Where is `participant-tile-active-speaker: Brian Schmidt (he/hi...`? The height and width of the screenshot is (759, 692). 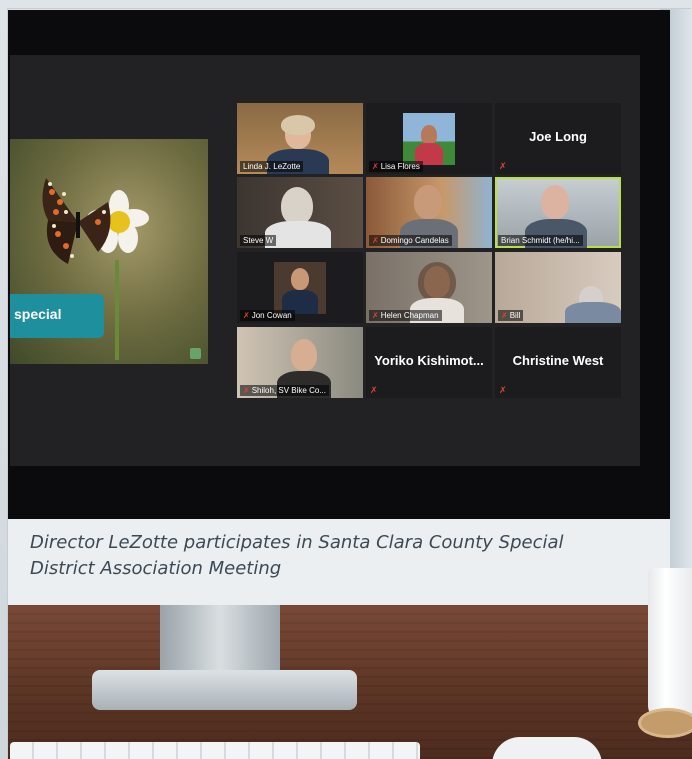 participant-tile-active-speaker: Brian Schmidt (he/hi... is located at coordinates (558, 212).